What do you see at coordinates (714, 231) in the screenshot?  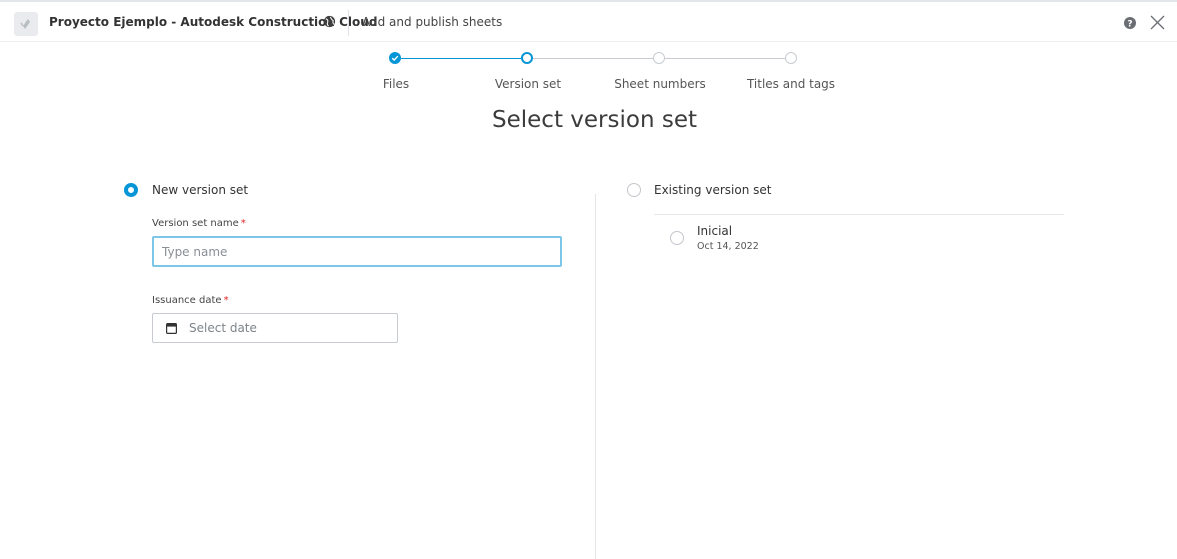 I see `version-set-item-name: Inicial` at bounding box center [714, 231].